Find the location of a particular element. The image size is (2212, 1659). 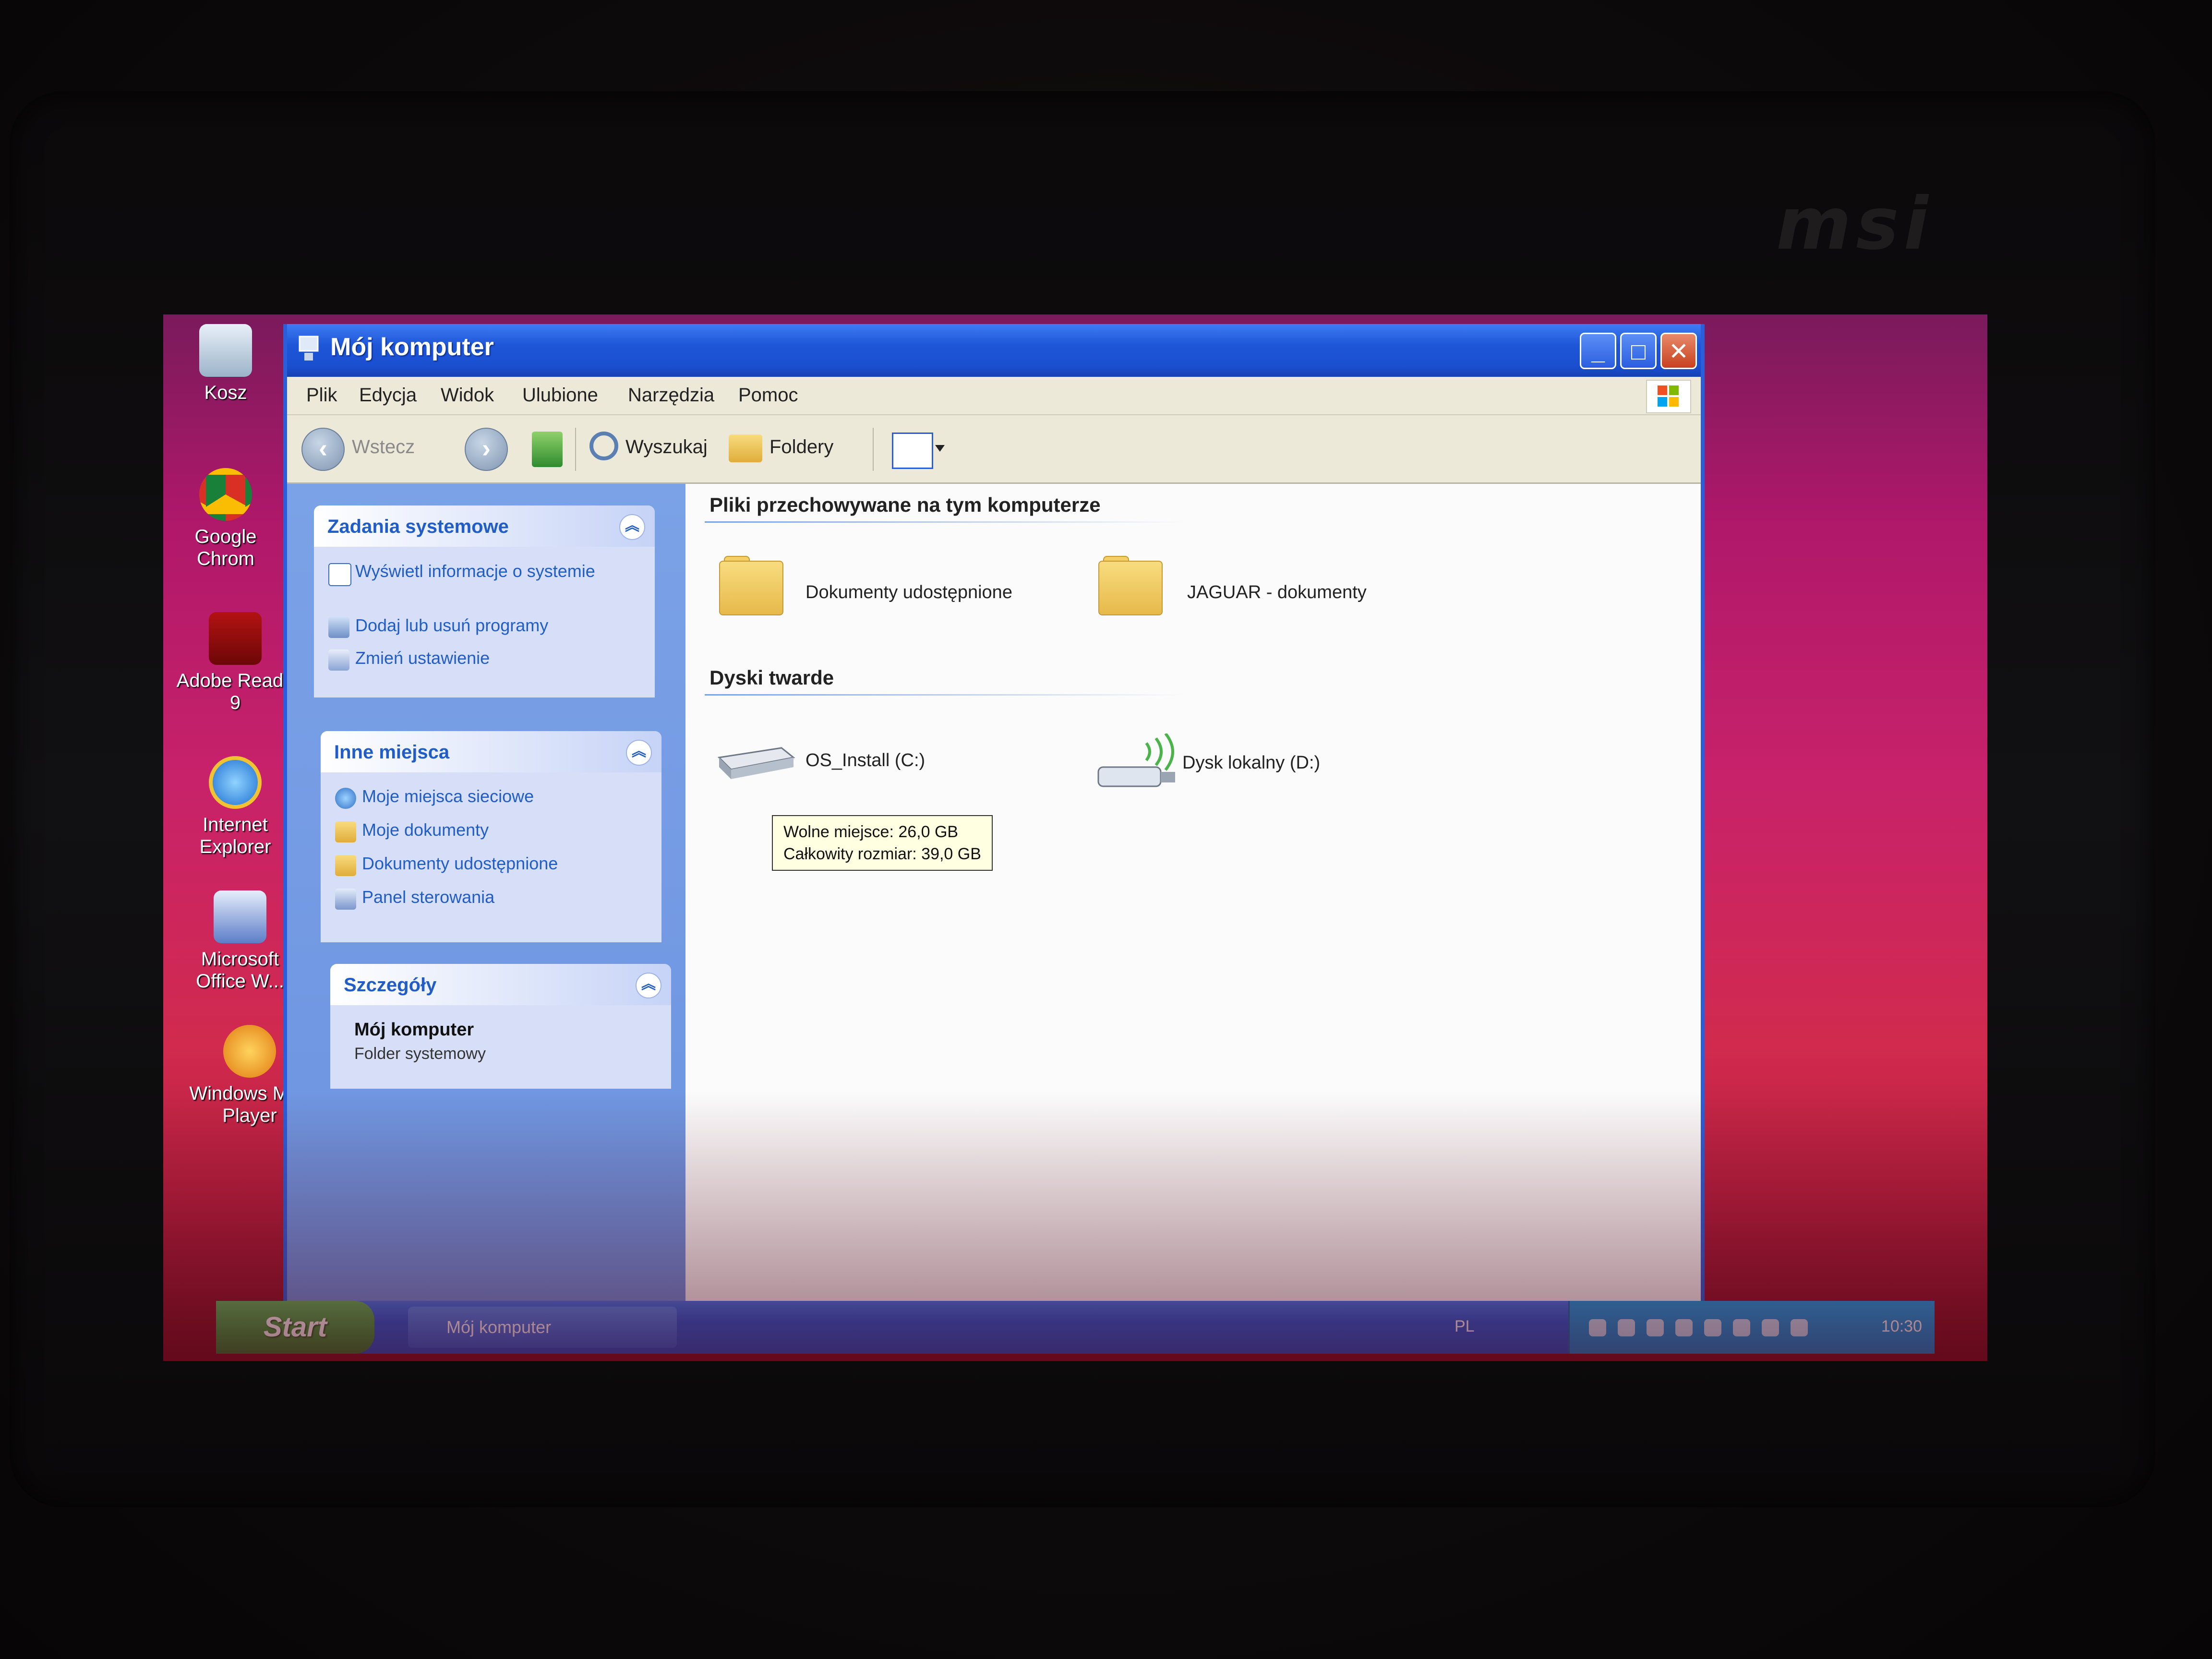

menu-view: Widok is located at coordinates (468, 395).